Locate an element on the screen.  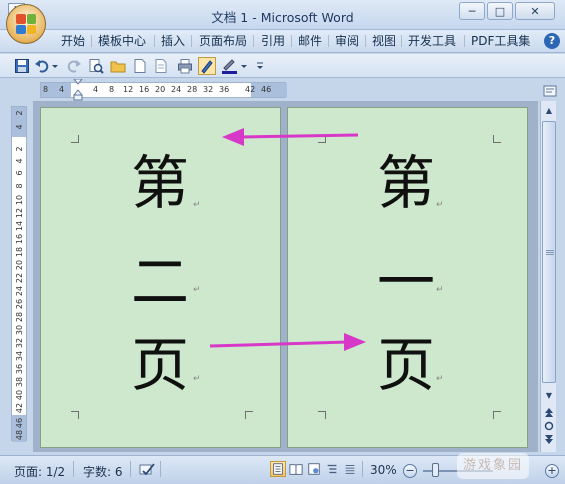
save-icon is located at coordinates (22, 66).